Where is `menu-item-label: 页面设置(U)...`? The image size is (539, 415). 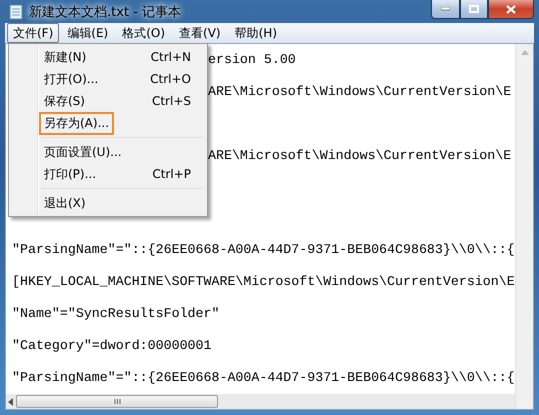
menu-item-label: 页面设置(U)... is located at coordinates (83, 152).